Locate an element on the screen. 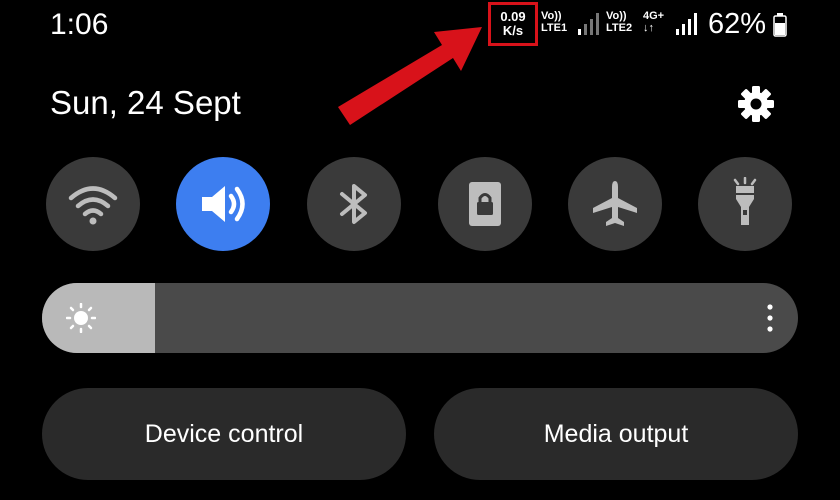  sim1-lte-label: LTE1 is located at coordinates (554, 28).